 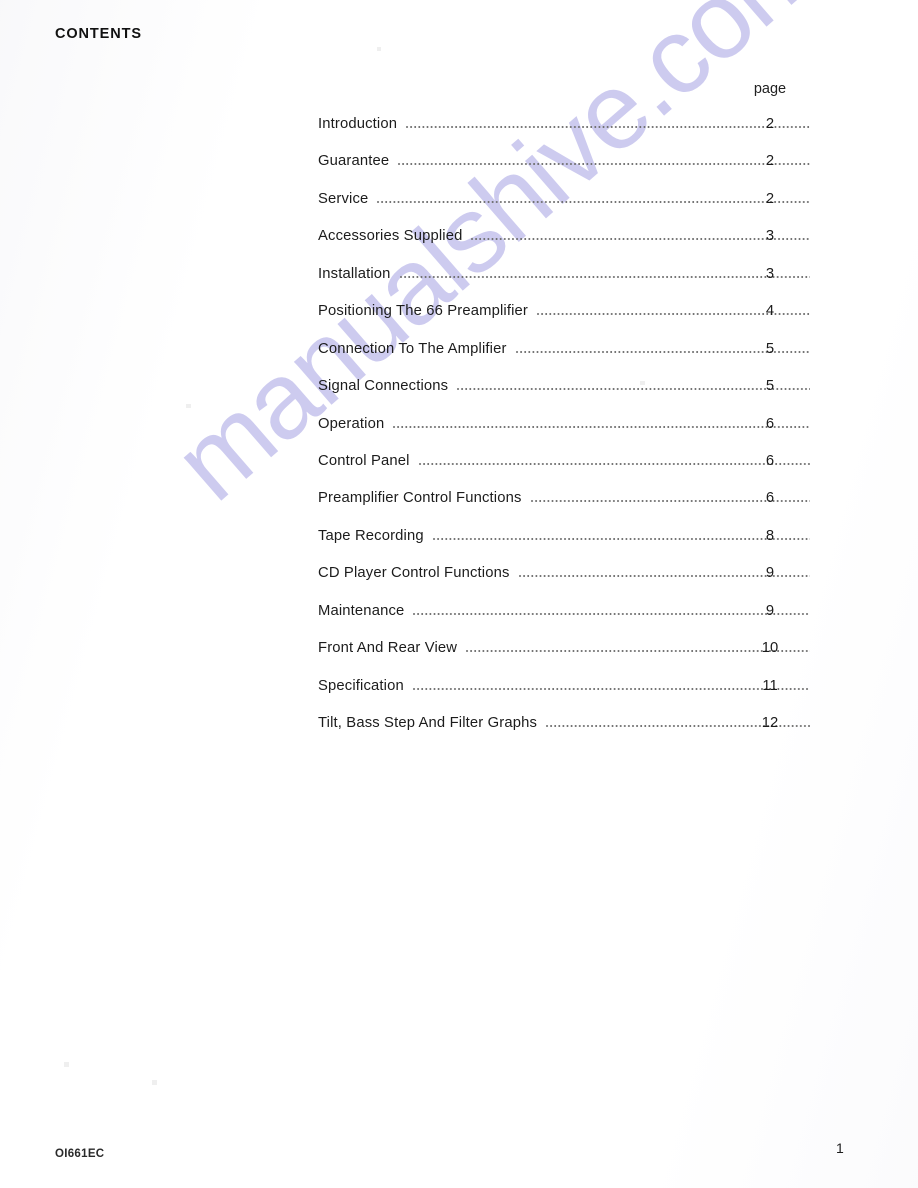 I want to click on toc-entry-page-number: 10, so click(x=770, y=648).